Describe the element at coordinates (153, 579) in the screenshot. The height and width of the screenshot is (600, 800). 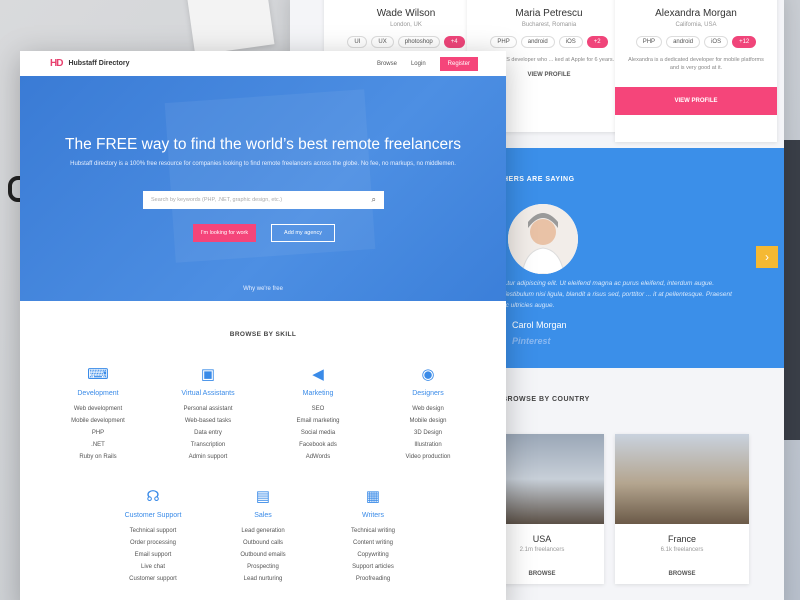
I see `skill-link: Customer support` at that location.